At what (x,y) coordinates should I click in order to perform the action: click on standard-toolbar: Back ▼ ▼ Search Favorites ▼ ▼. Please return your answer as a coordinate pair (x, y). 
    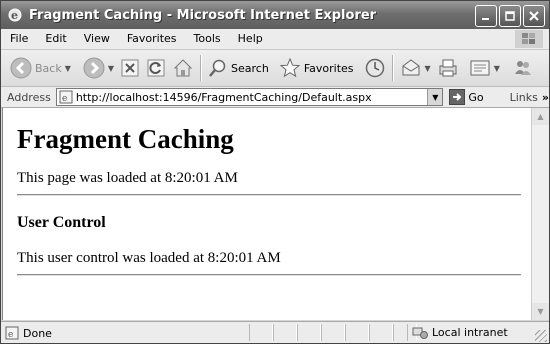
    Looking at the image, I should click on (275, 68).